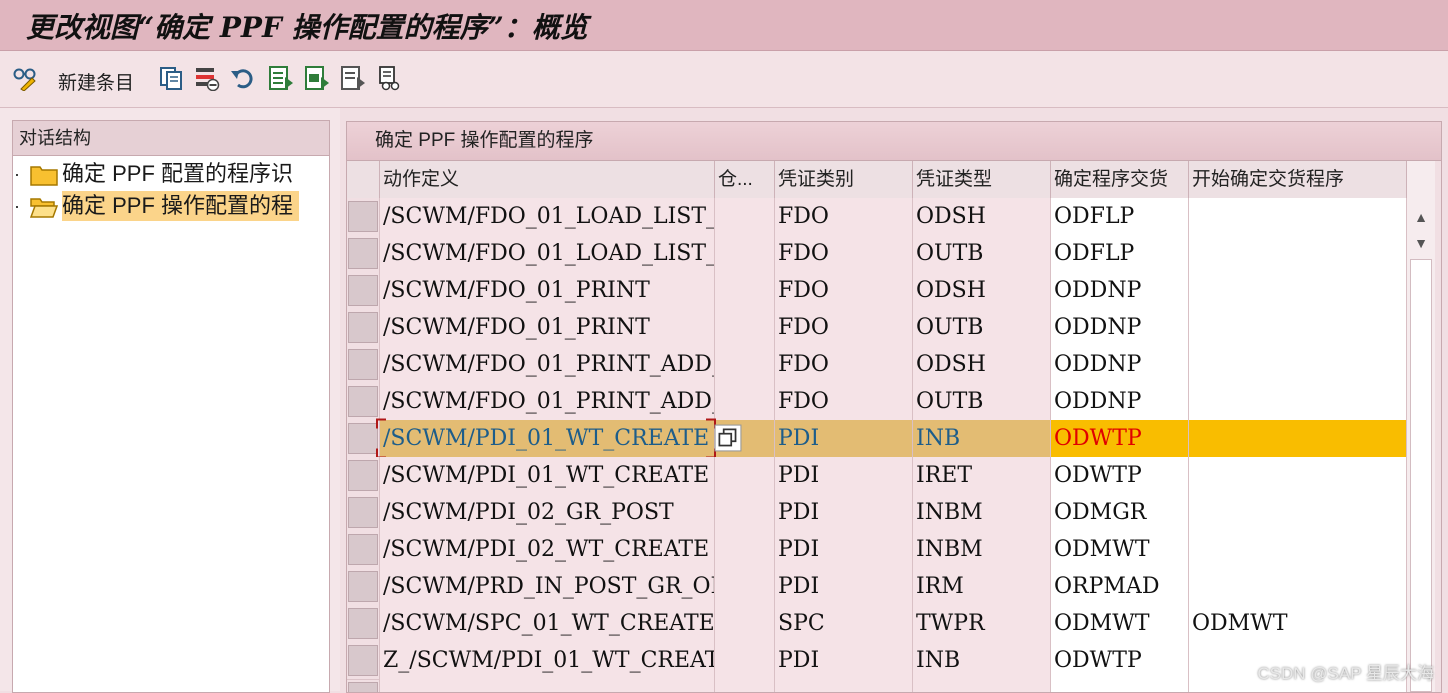  I want to click on value-help-icon, so click(728, 438).